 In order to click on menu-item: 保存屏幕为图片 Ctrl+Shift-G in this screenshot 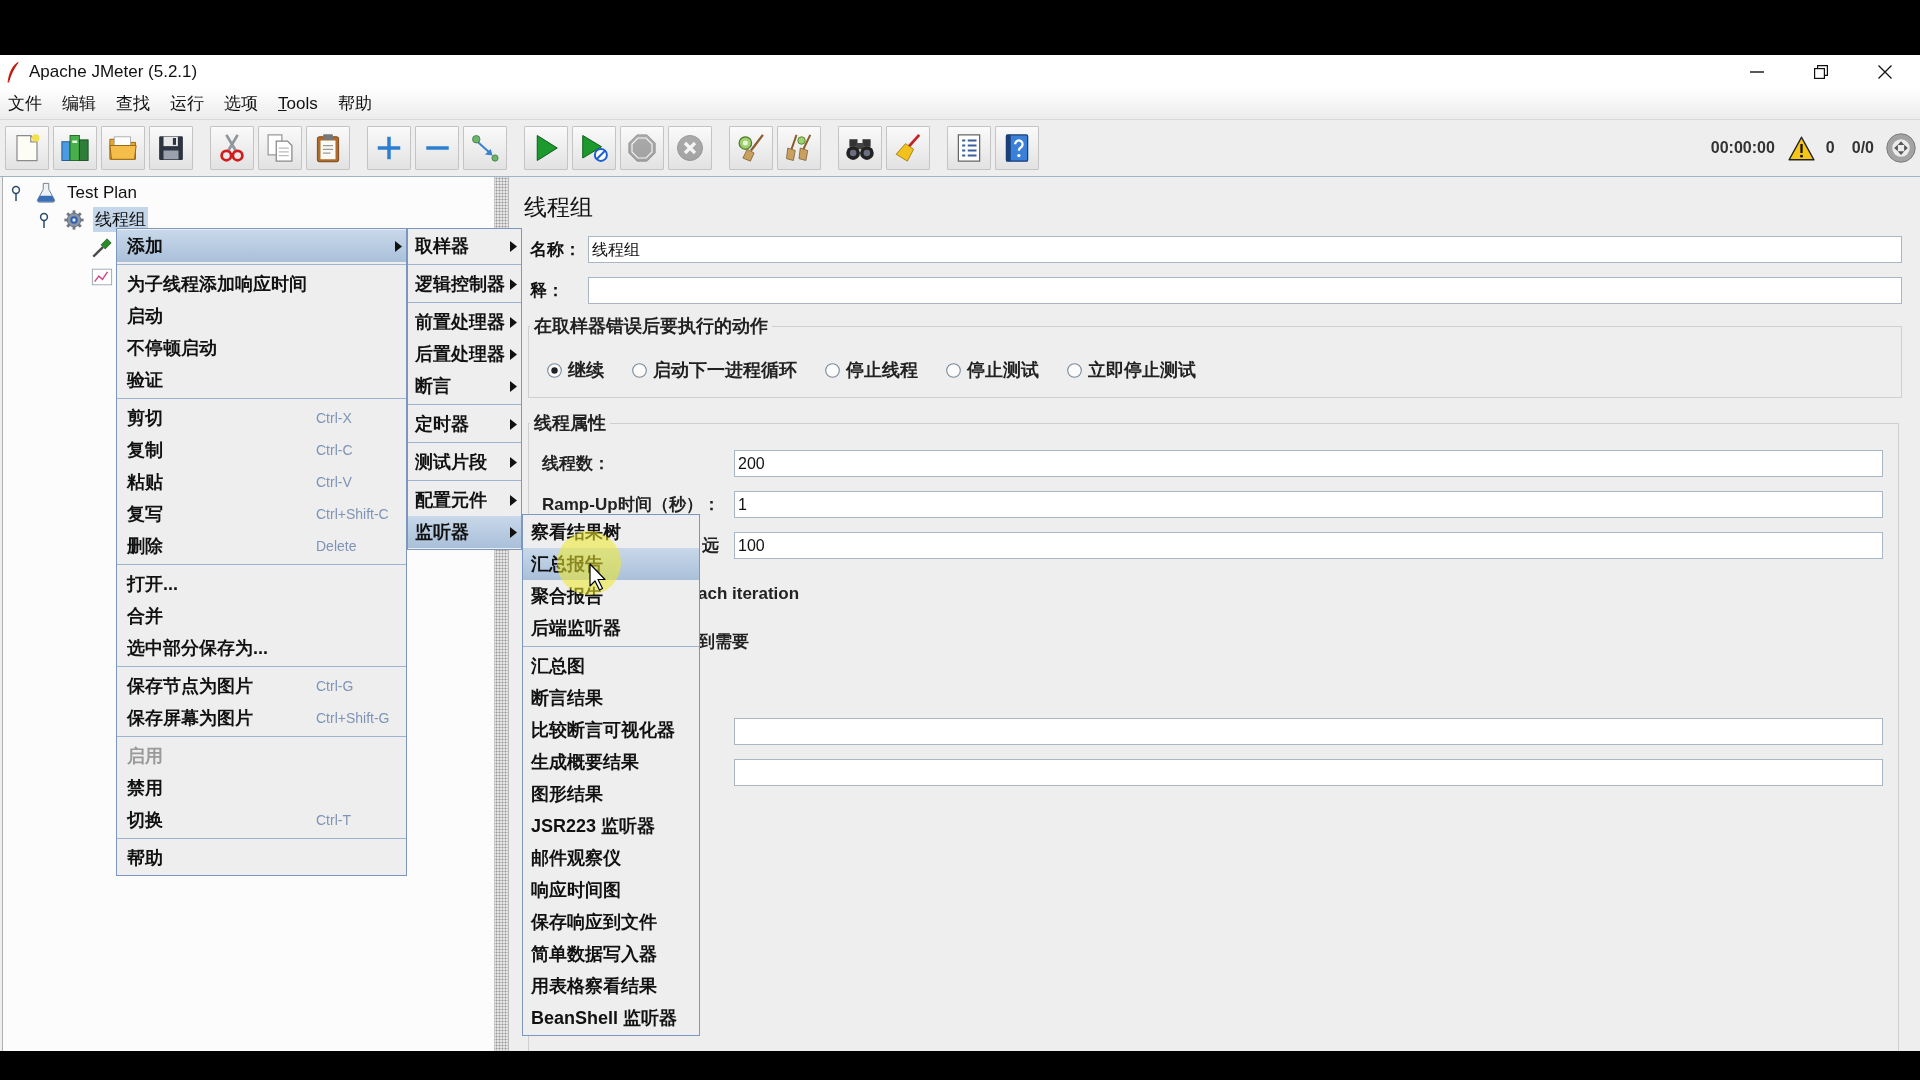, I will do `click(261, 718)`.